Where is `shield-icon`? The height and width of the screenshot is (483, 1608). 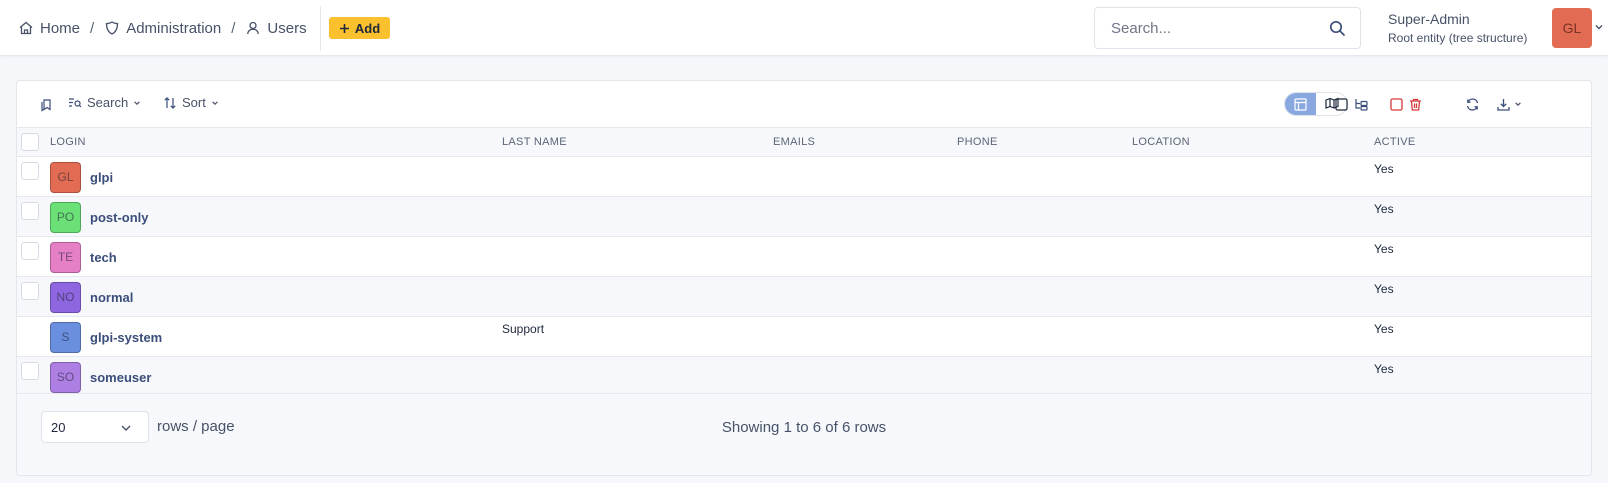
shield-icon is located at coordinates (112, 28).